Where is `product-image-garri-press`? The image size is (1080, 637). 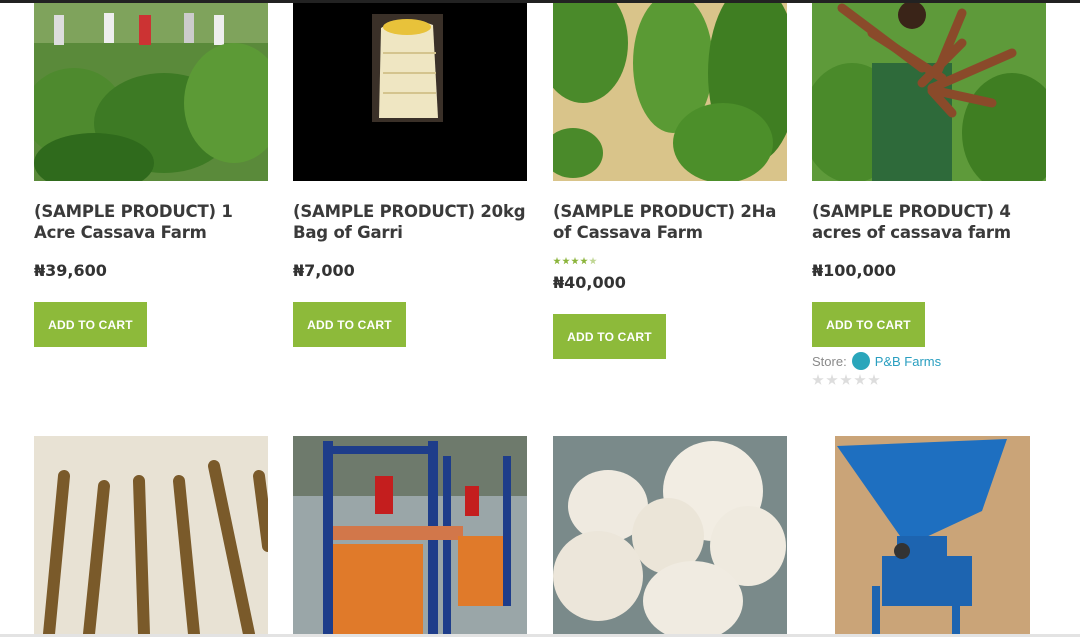 product-image-garri-press is located at coordinates (410, 535).